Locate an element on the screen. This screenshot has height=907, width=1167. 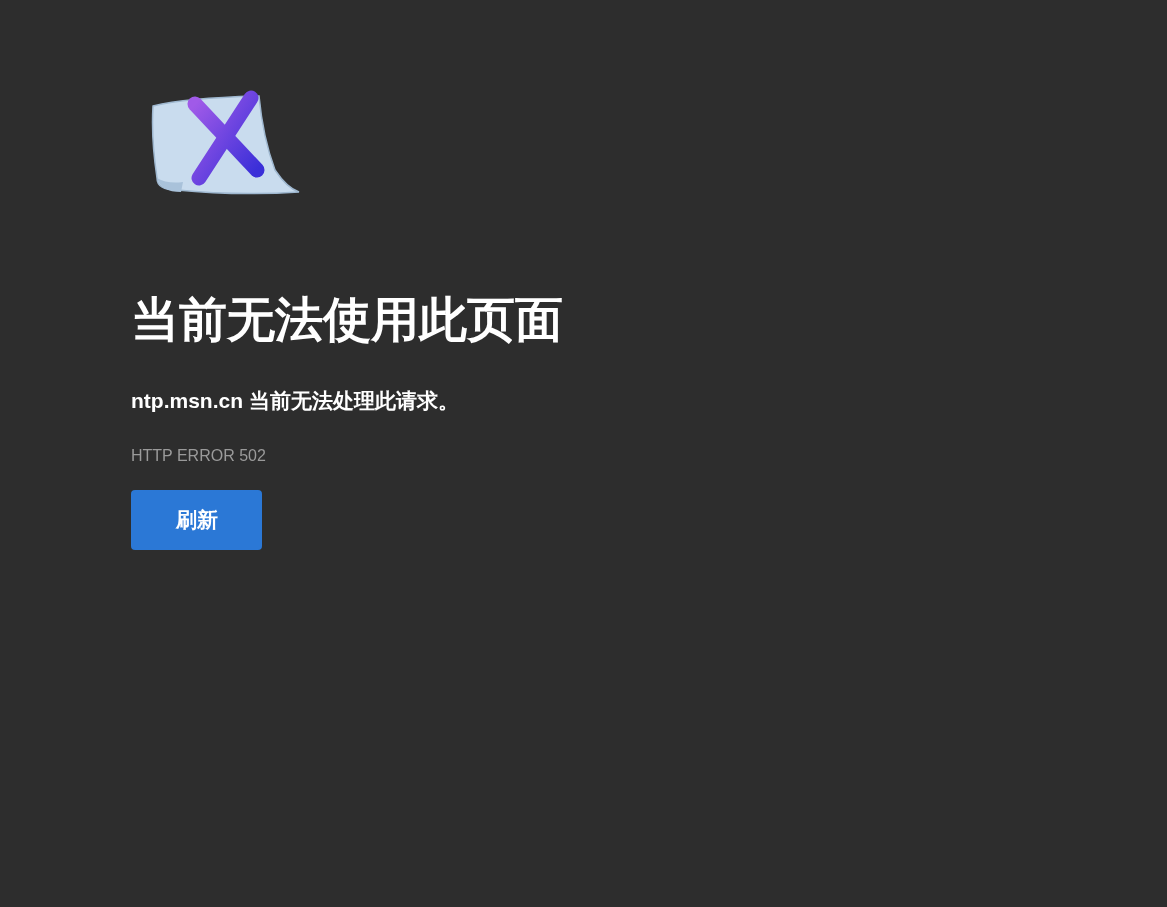
error-message: ntp.msn.cn 当前无法处理此请求。 is located at coordinates (295, 401).